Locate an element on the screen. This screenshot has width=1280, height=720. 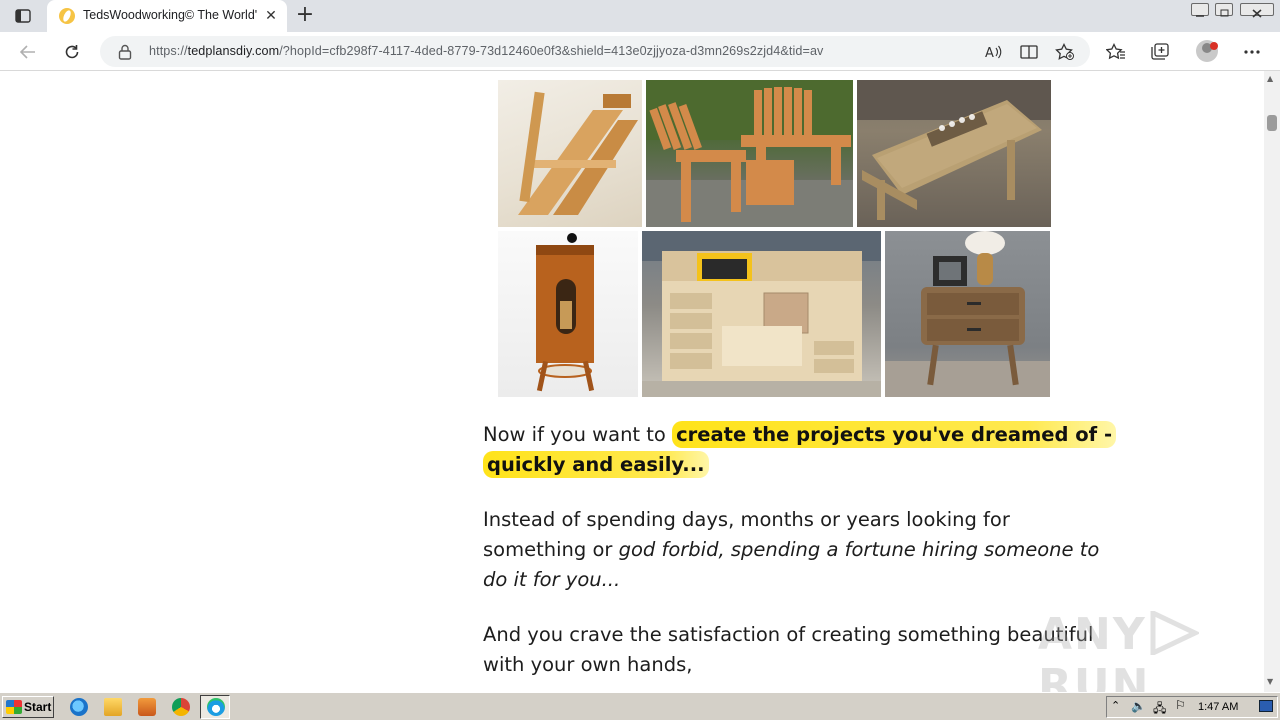
lock-icon is located at coordinates (125, 52).